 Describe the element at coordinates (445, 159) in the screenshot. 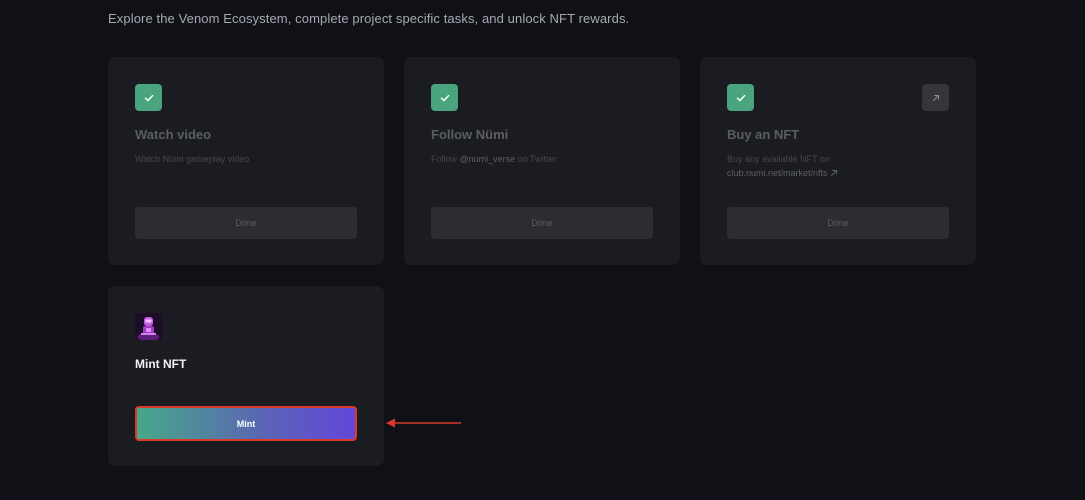

I see `description-prefix: Follow` at that location.